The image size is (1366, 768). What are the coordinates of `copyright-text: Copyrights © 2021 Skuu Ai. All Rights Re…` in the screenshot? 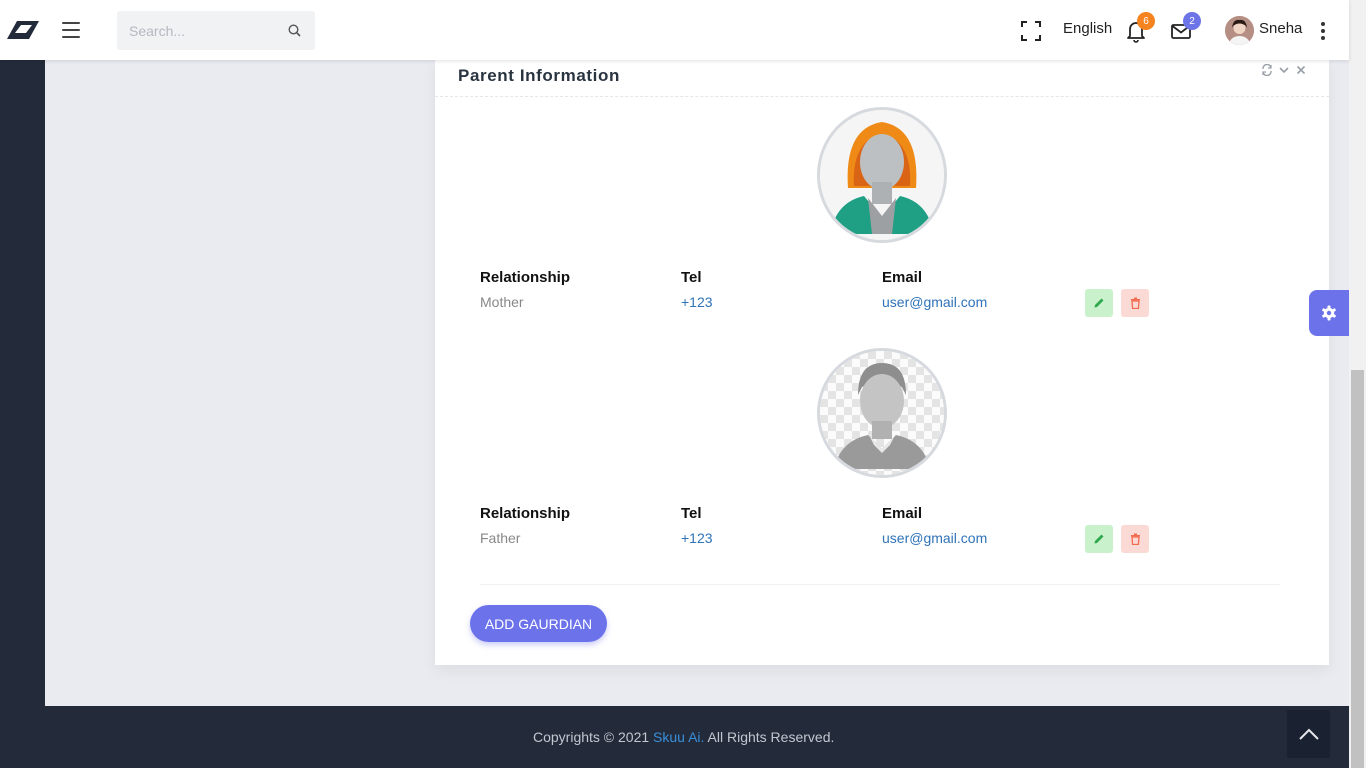 It's located at (683, 737).